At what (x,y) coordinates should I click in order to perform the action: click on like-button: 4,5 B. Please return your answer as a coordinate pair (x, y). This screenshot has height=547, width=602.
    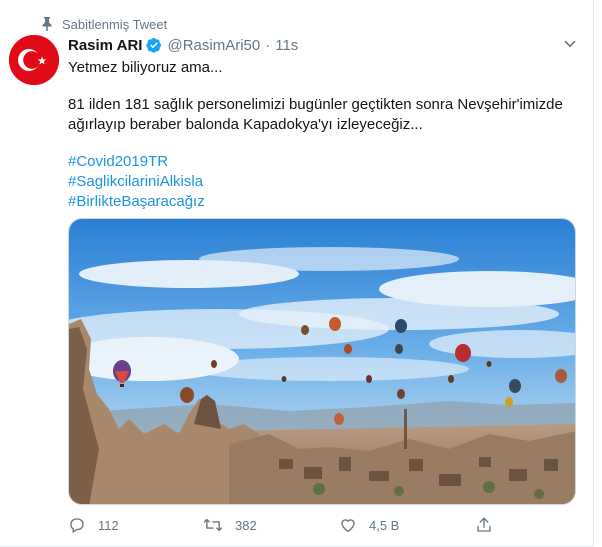
    Looking at the image, I should click on (369, 525).